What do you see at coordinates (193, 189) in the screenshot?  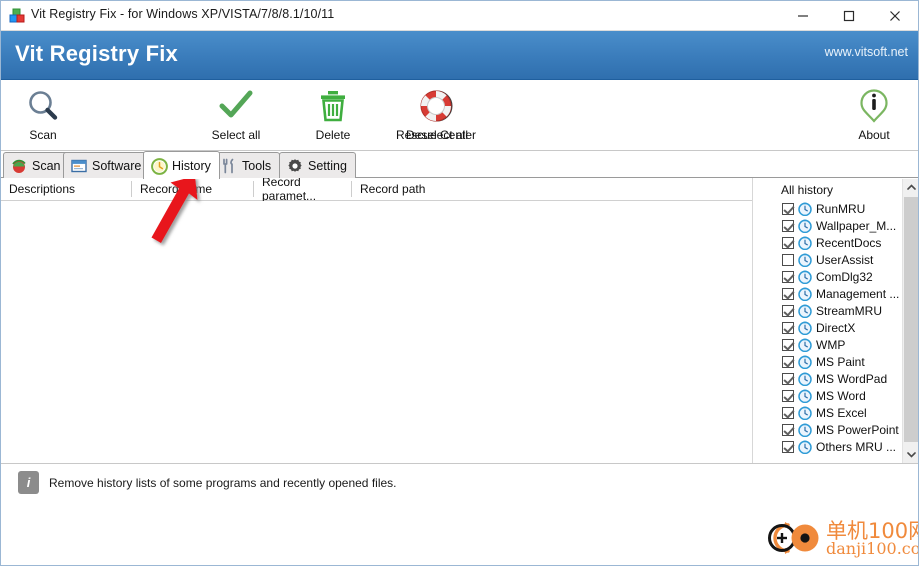 I see `column-record-name: Record name` at bounding box center [193, 189].